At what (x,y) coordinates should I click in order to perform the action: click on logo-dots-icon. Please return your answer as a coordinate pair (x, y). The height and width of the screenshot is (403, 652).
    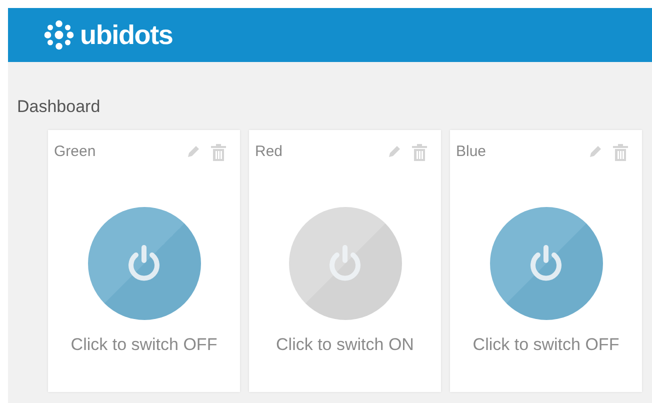
    Looking at the image, I should click on (59, 35).